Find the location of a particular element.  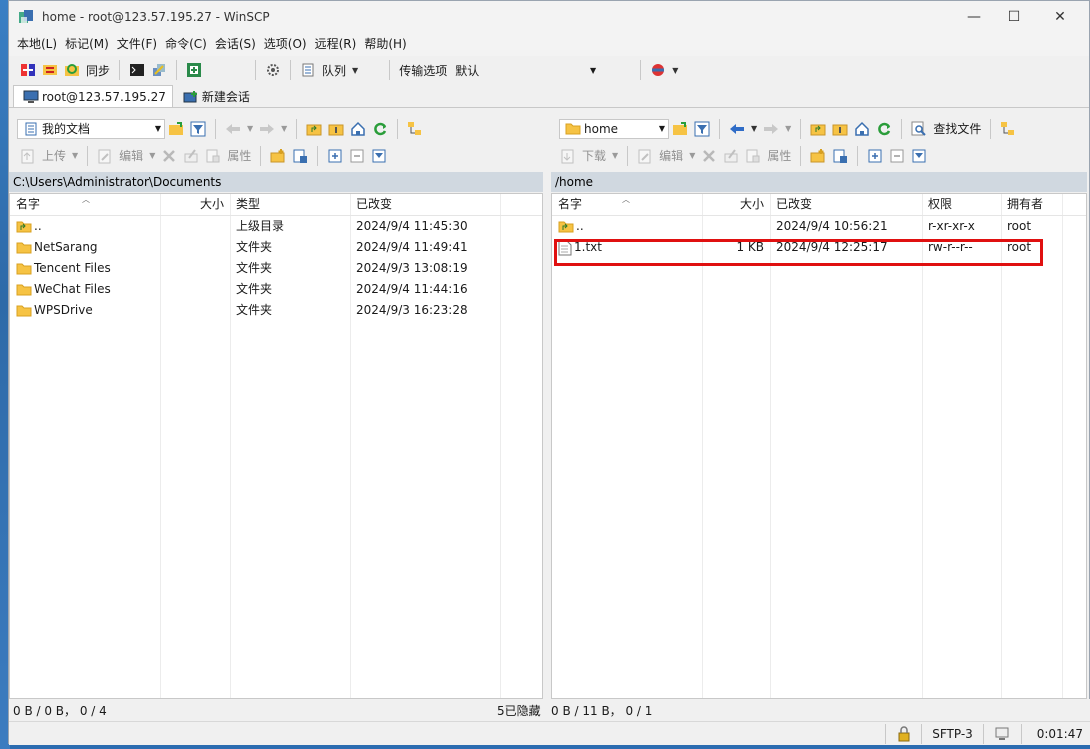

sync-browse-icon is located at coordinates (50, 70).